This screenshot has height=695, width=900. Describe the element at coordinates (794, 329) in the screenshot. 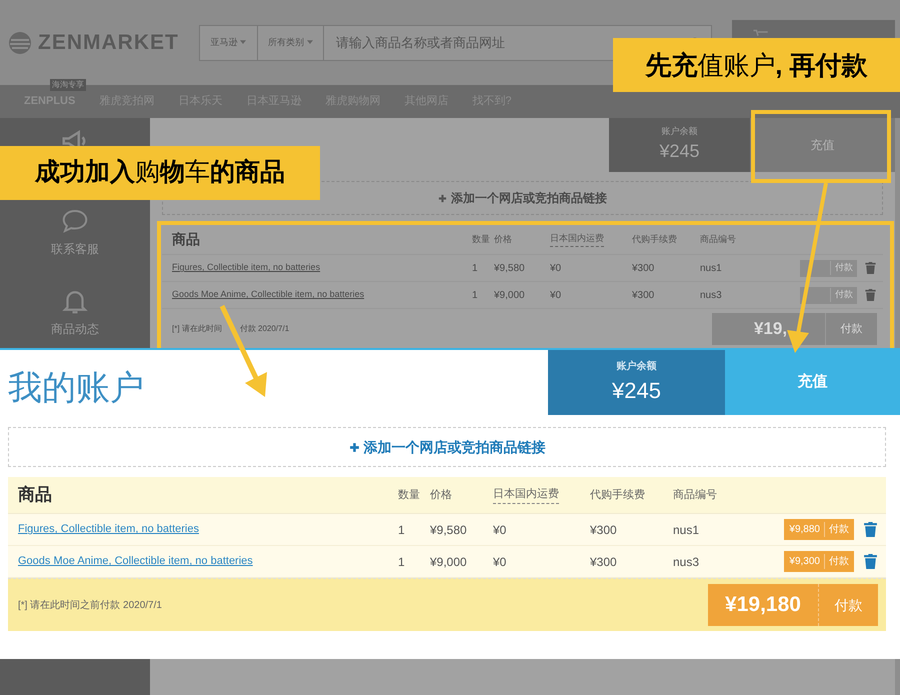

I see `checkout-button: ¥19, 付款` at that location.